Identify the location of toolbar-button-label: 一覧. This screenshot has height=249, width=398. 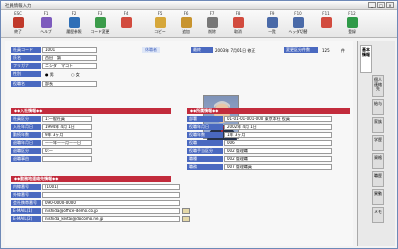
(272, 31).